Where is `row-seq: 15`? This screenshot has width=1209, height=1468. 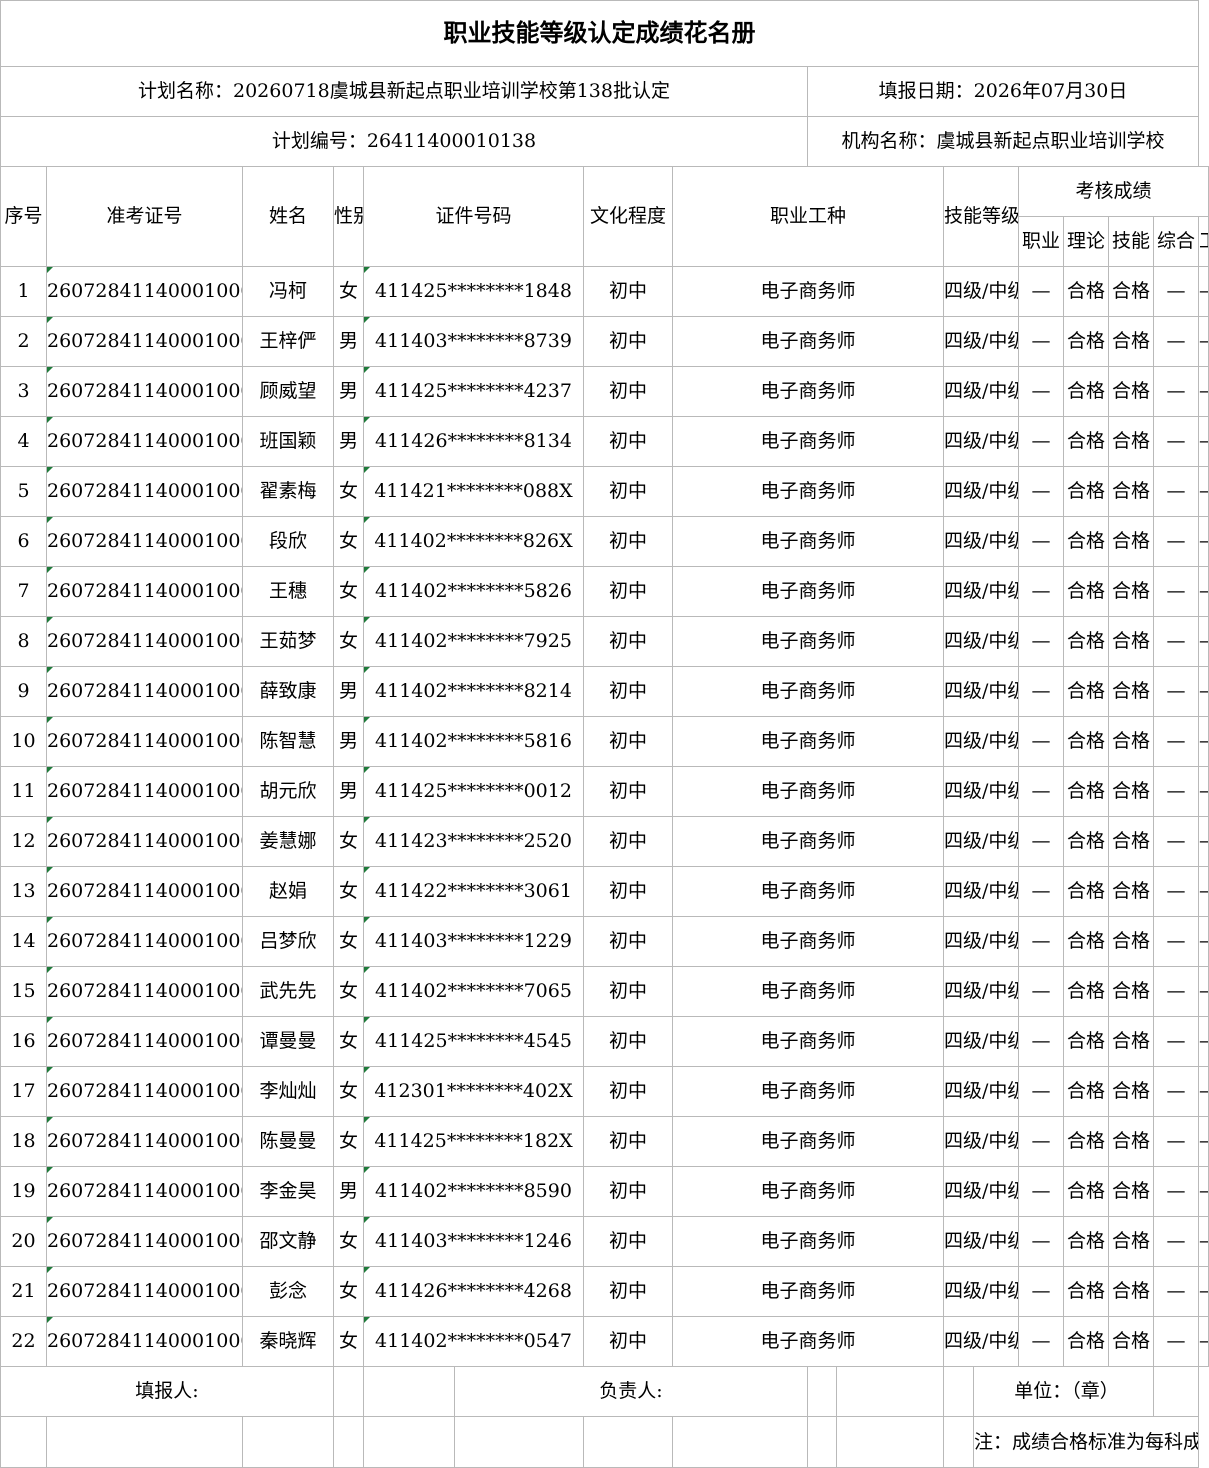 row-seq: 15 is located at coordinates (23, 991).